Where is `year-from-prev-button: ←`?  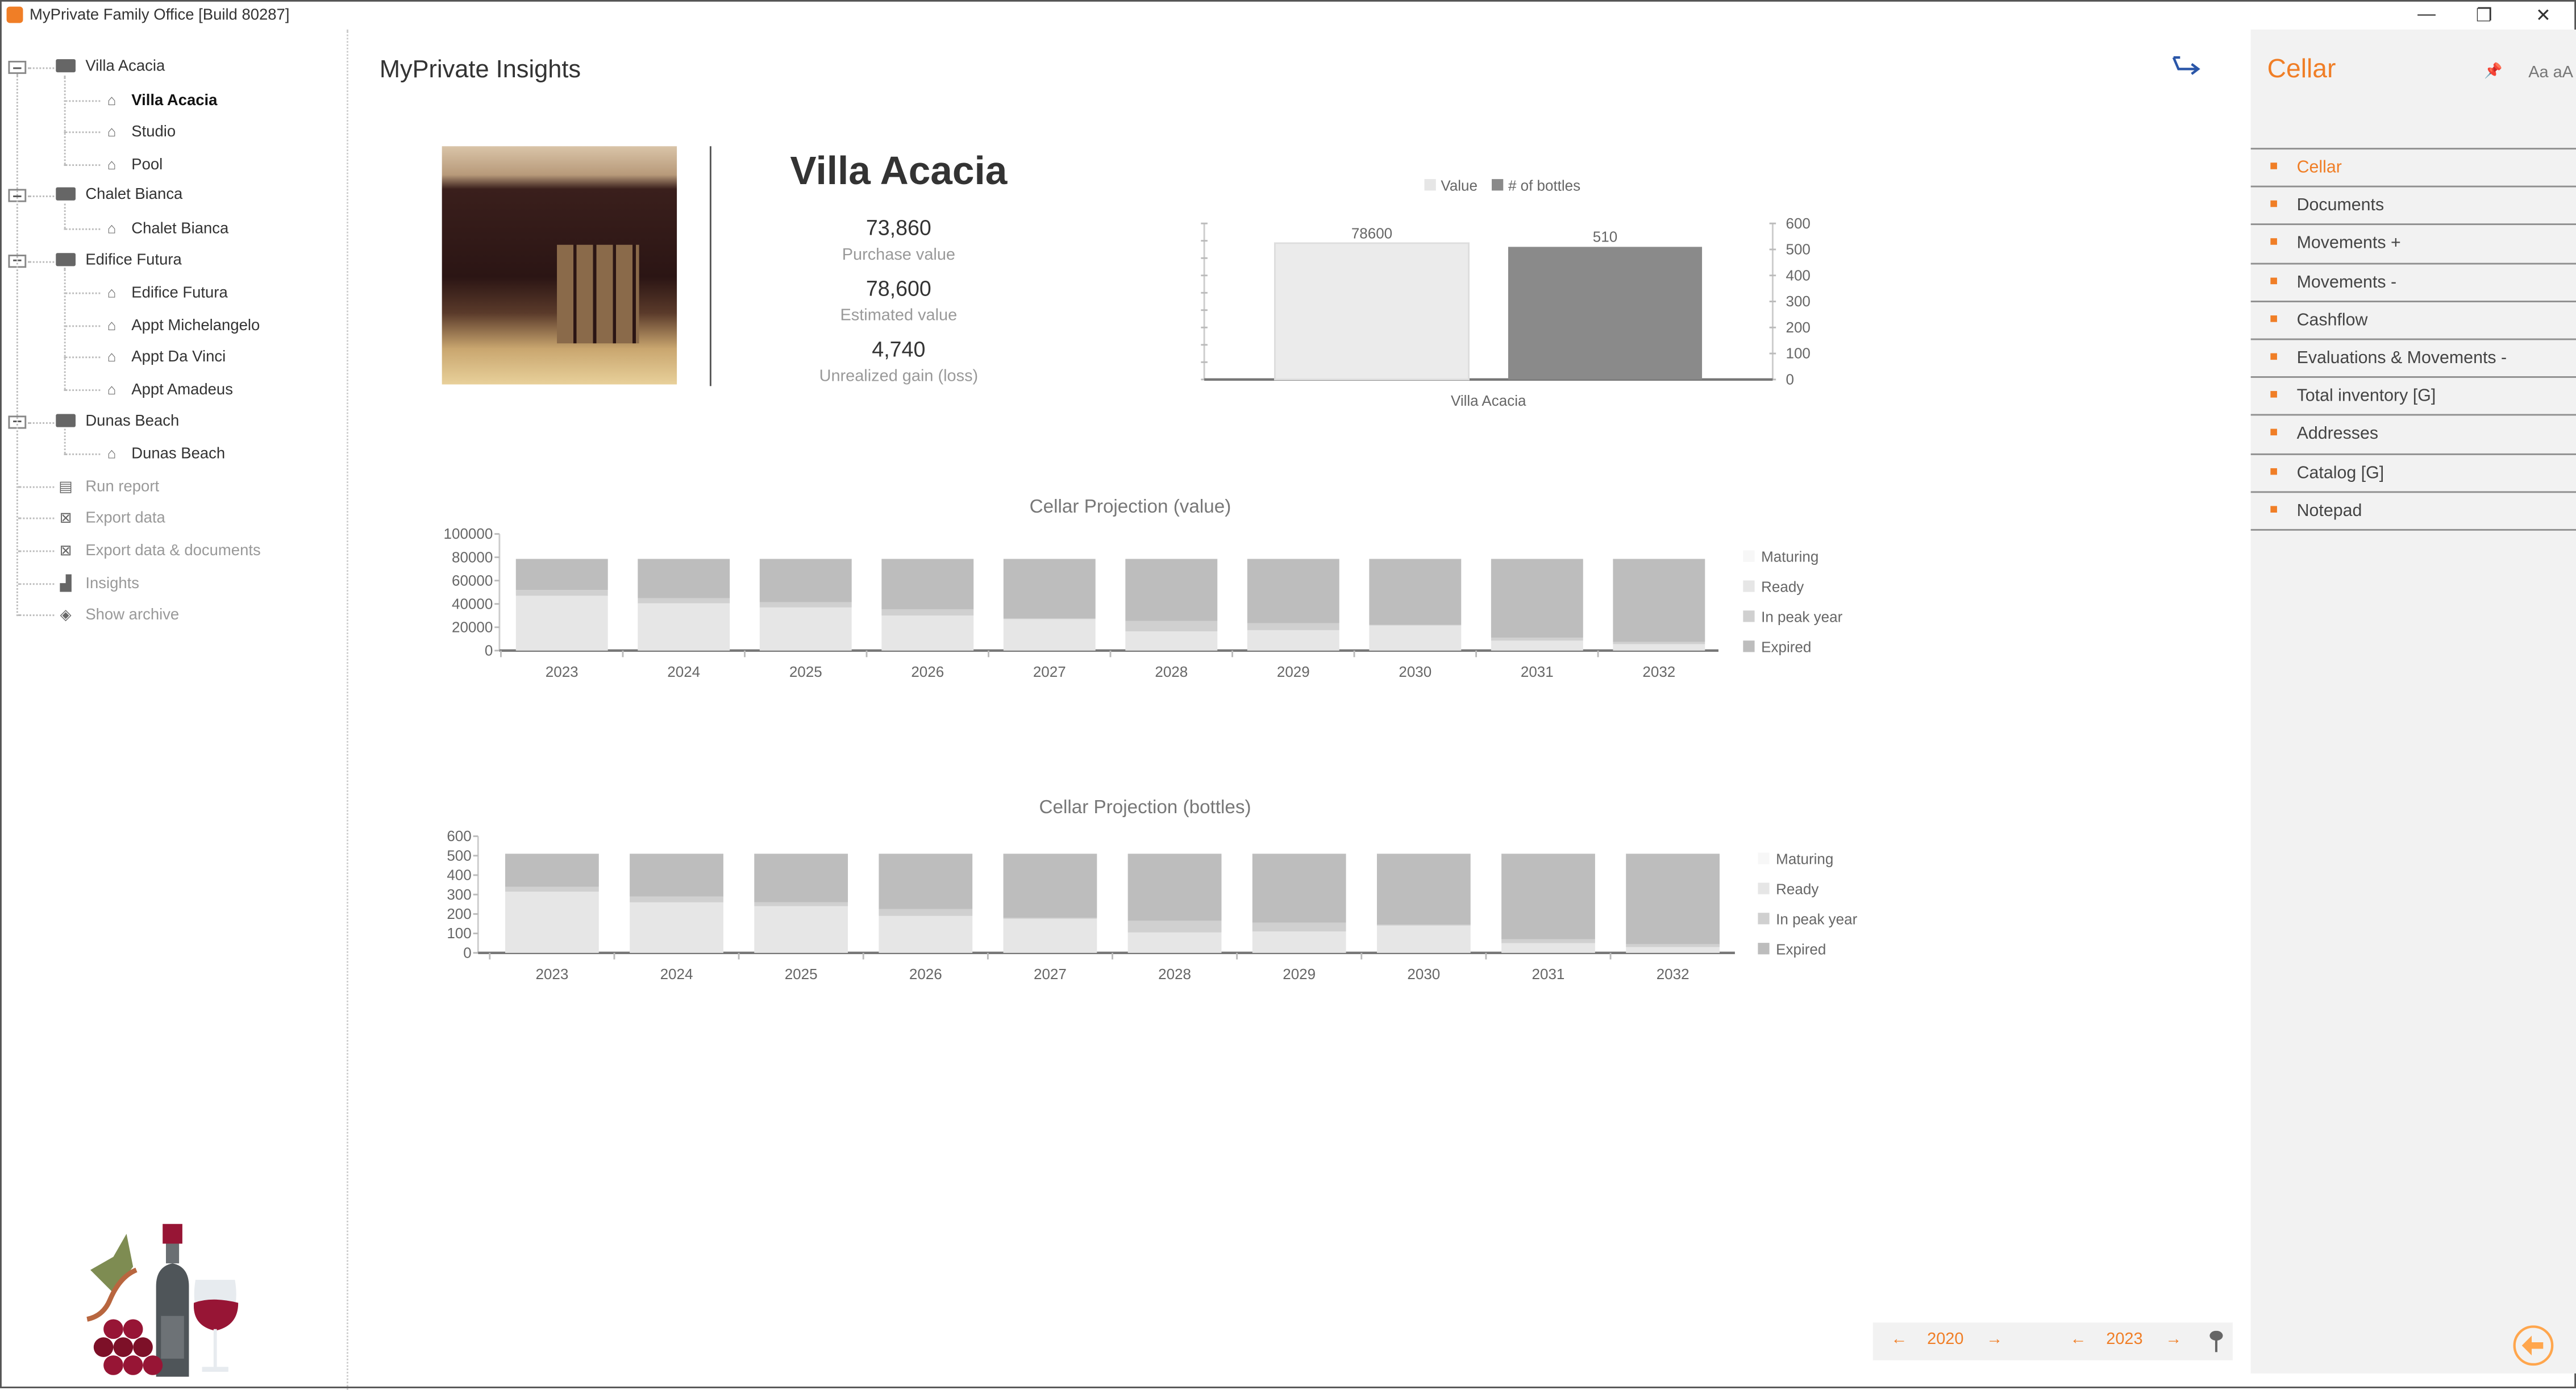
year-from-prev-button: ← is located at coordinates (1899, 1340).